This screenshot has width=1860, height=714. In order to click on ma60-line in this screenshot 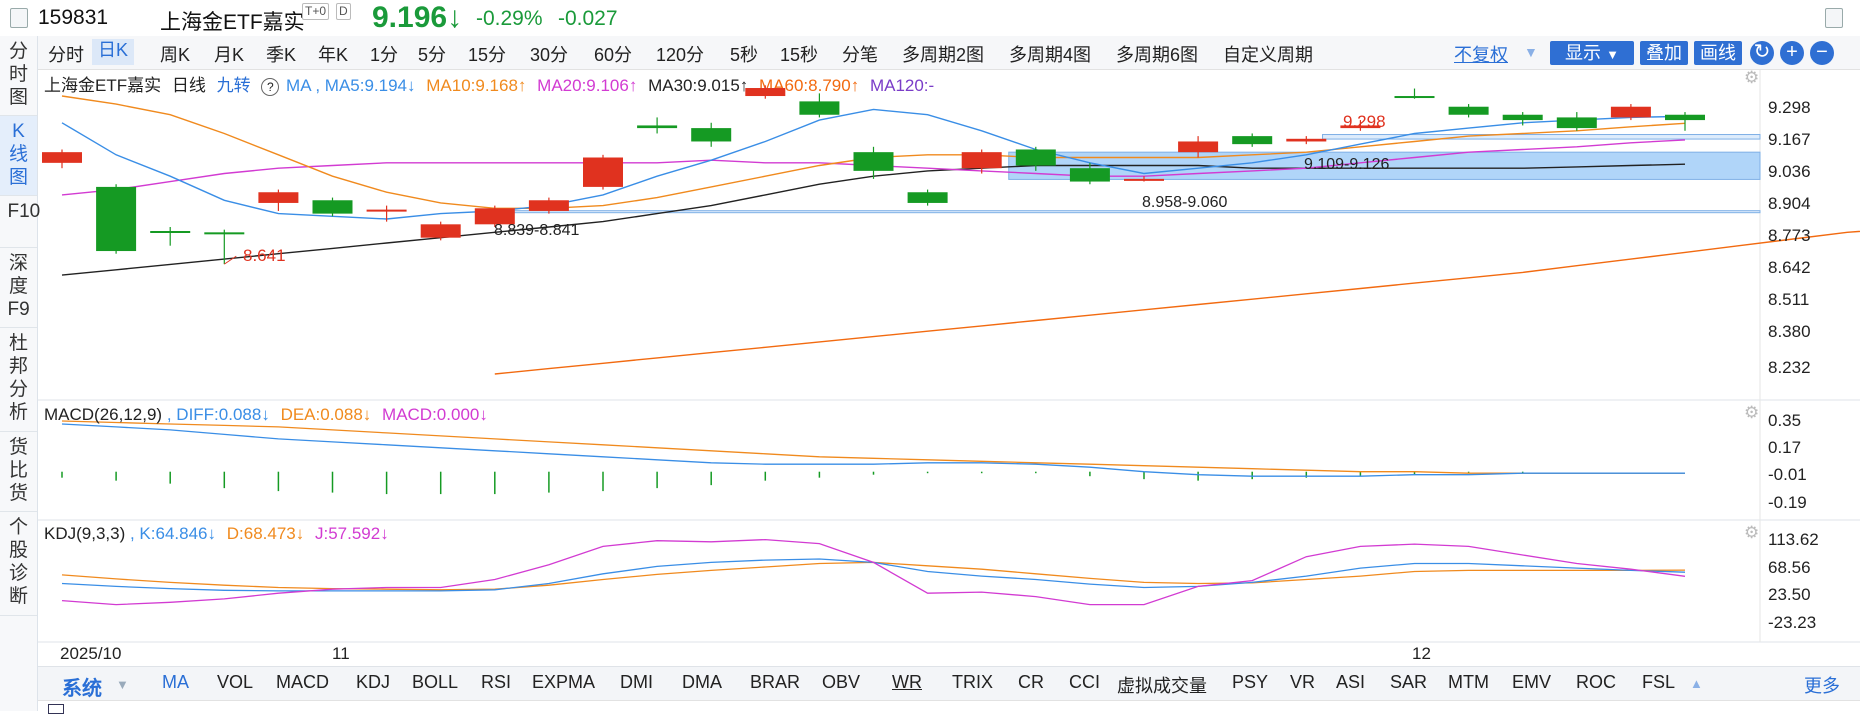, I will do `click(1177, 302)`.